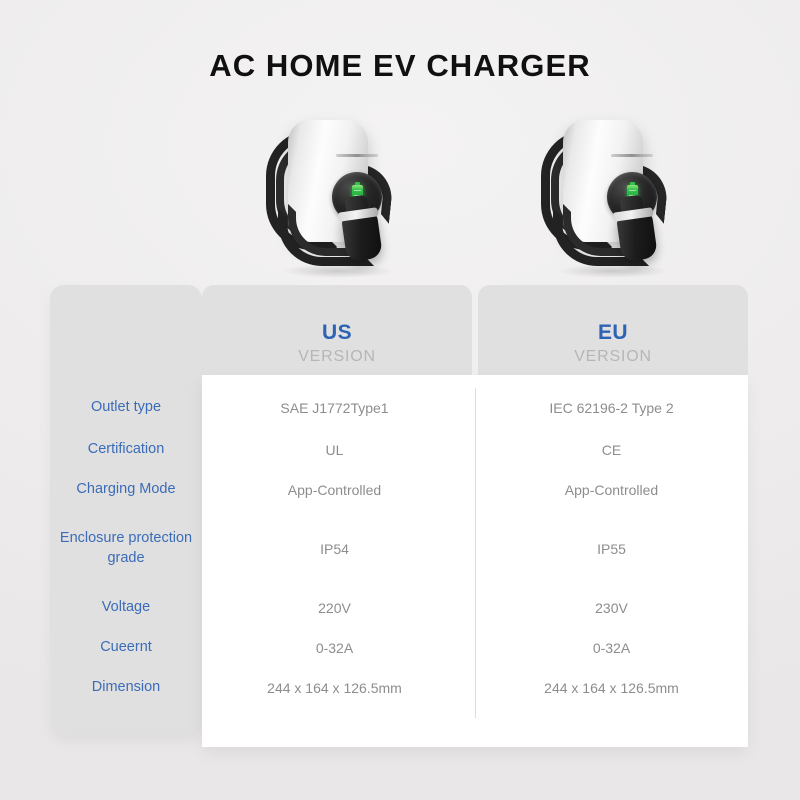 The image size is (800, 800). What do you see at coordinates (334, 608) in the screenshot?
I see `row-value-us: 220V` at bounding box center [334, 608].